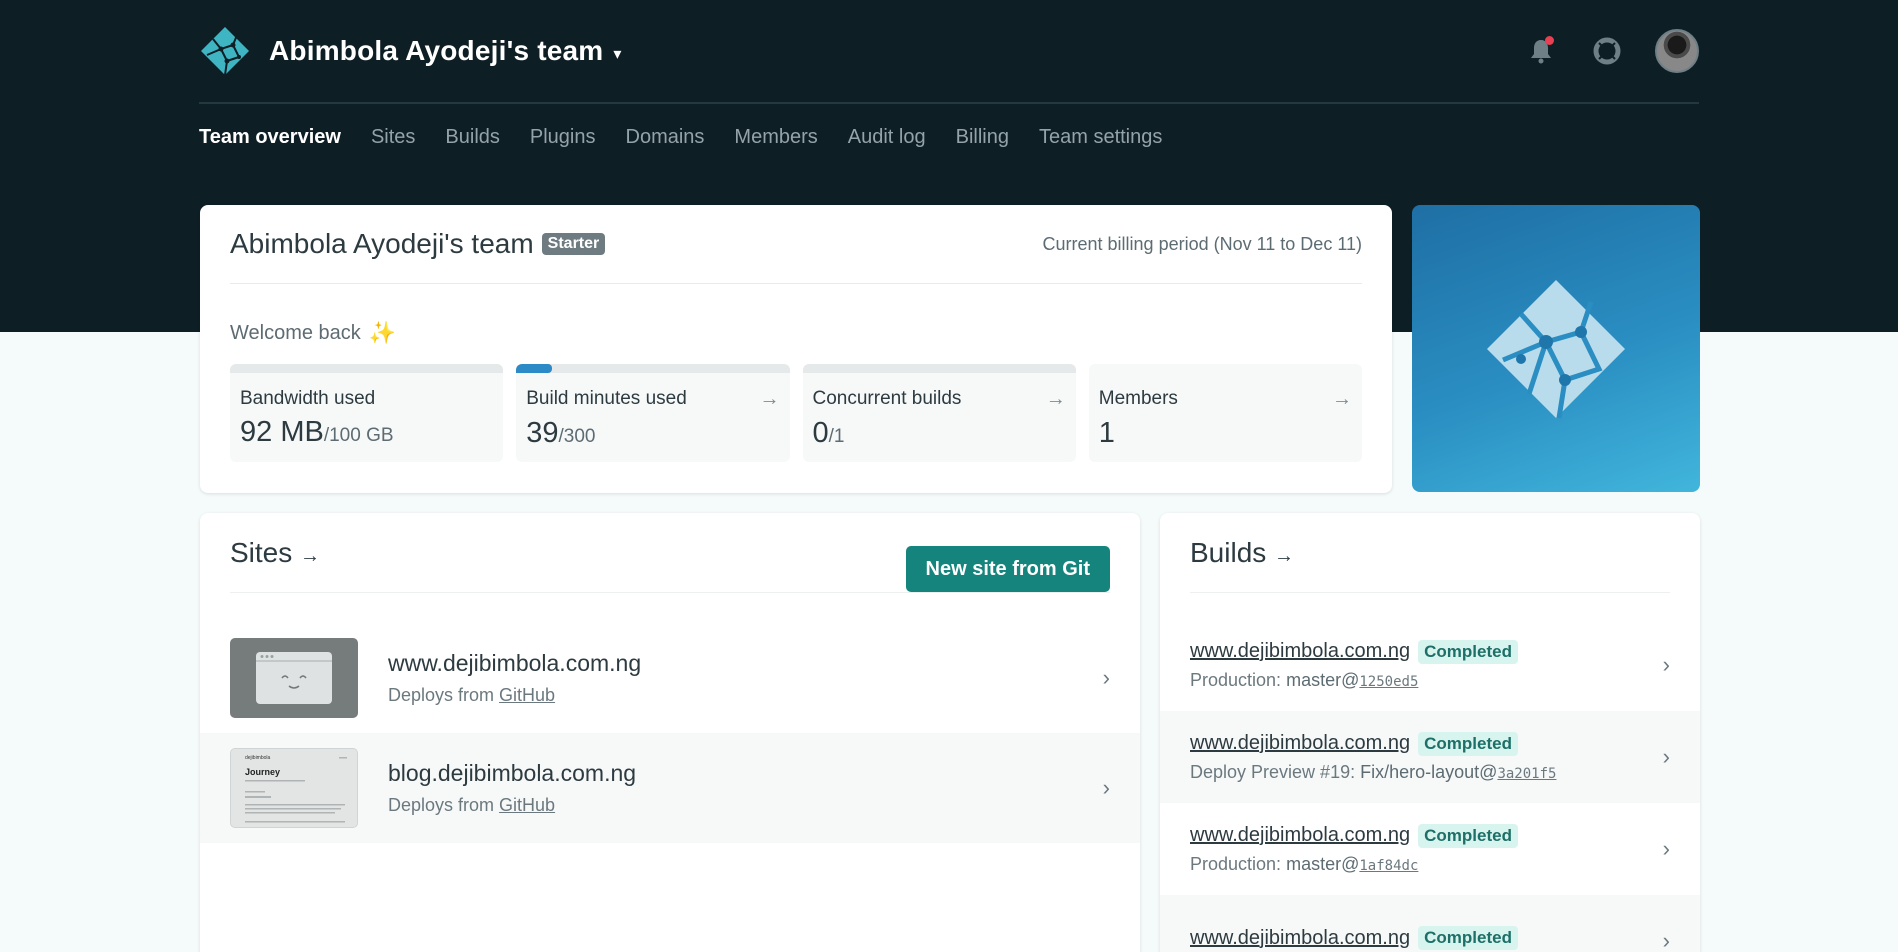 The width and height of the screenshot is (1898, 952). I want to click on blog-preview-image: dejibimbola Journey, so click(294, 788).